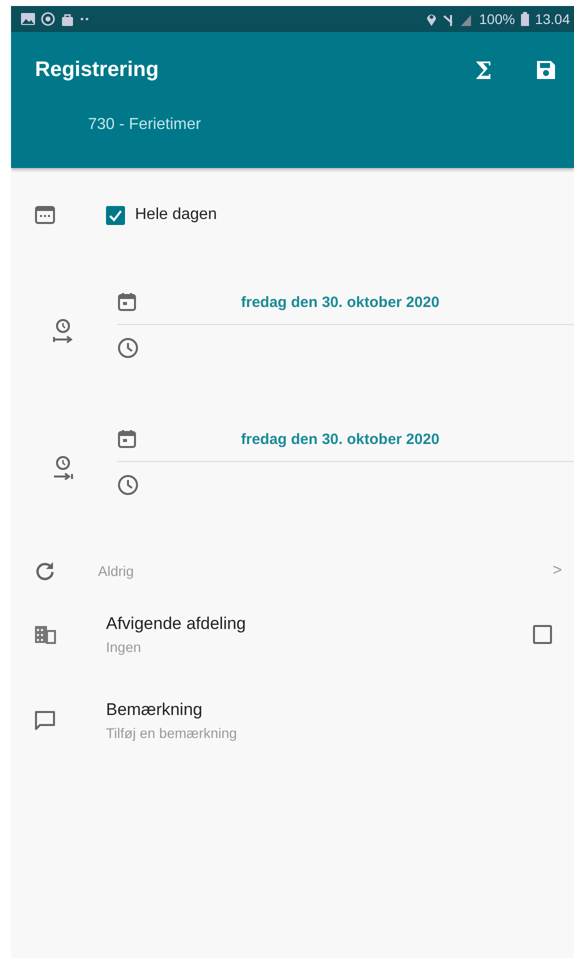  Describe the element at coordinates (524, 19) in the screenshot. I see `battery-icon` at that location.